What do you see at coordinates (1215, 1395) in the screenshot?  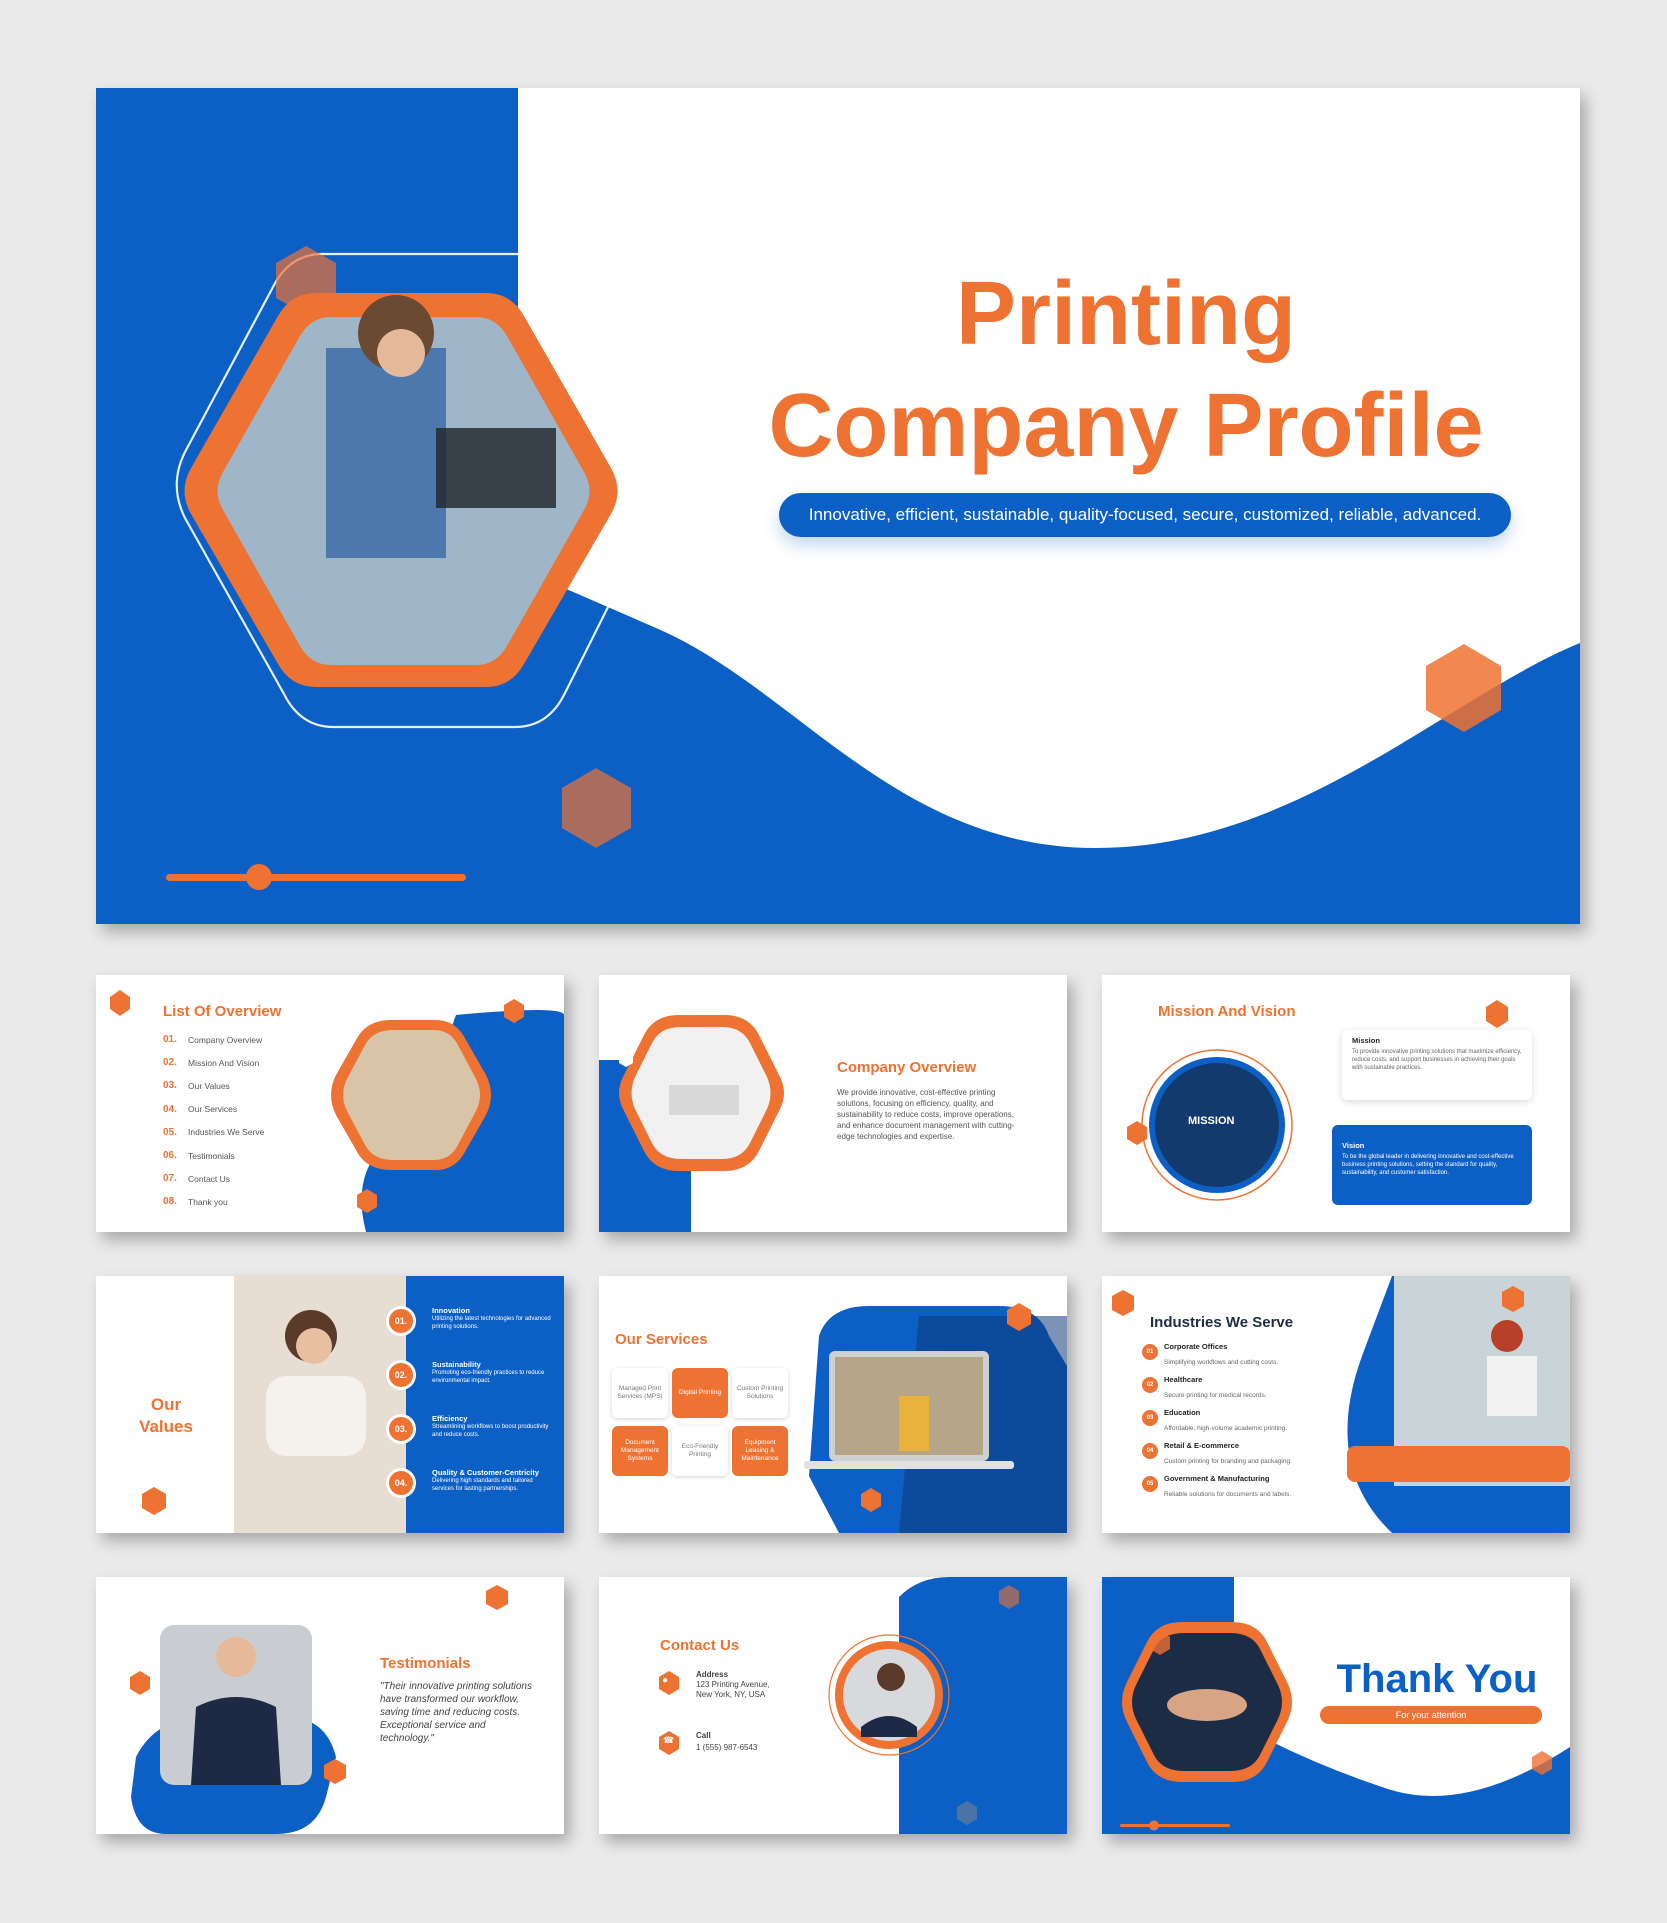 I see `industry-text: Secure printing for medical records.` at bounding box center [1215, 1395].